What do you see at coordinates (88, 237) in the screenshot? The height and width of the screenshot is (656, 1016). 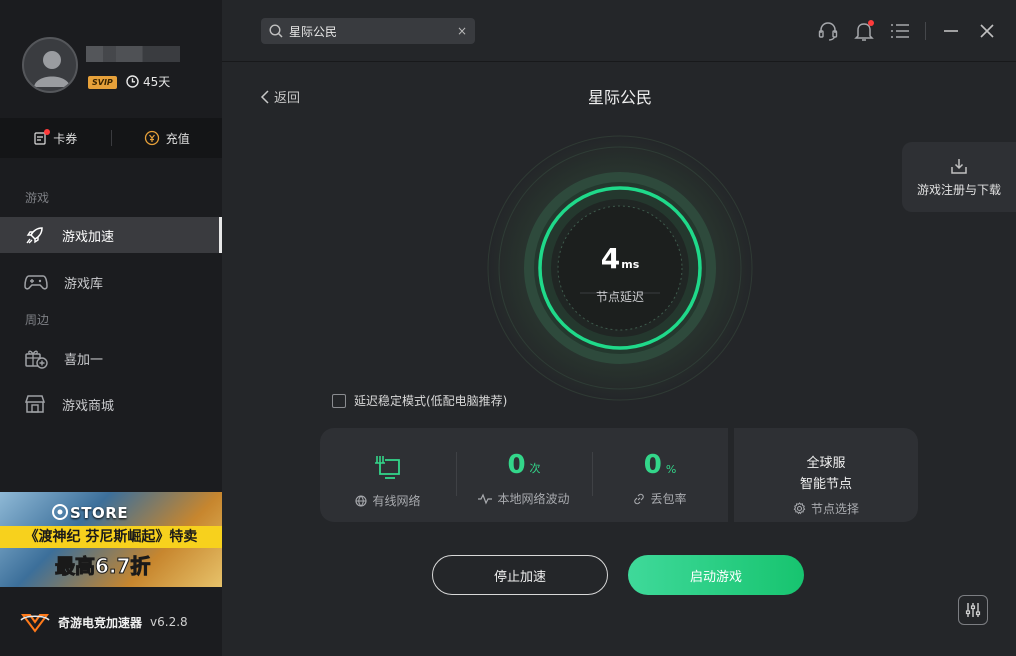 I see `sidebar-item-label: 游戏加速` at bounding box center [88, 237].